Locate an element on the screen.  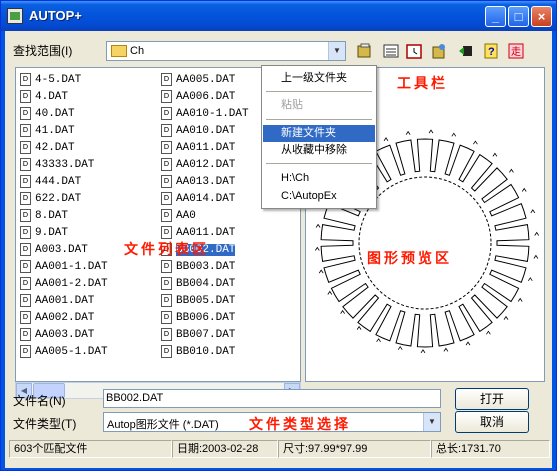
file-name: 4.DAT is located at coordinates (52, 97).